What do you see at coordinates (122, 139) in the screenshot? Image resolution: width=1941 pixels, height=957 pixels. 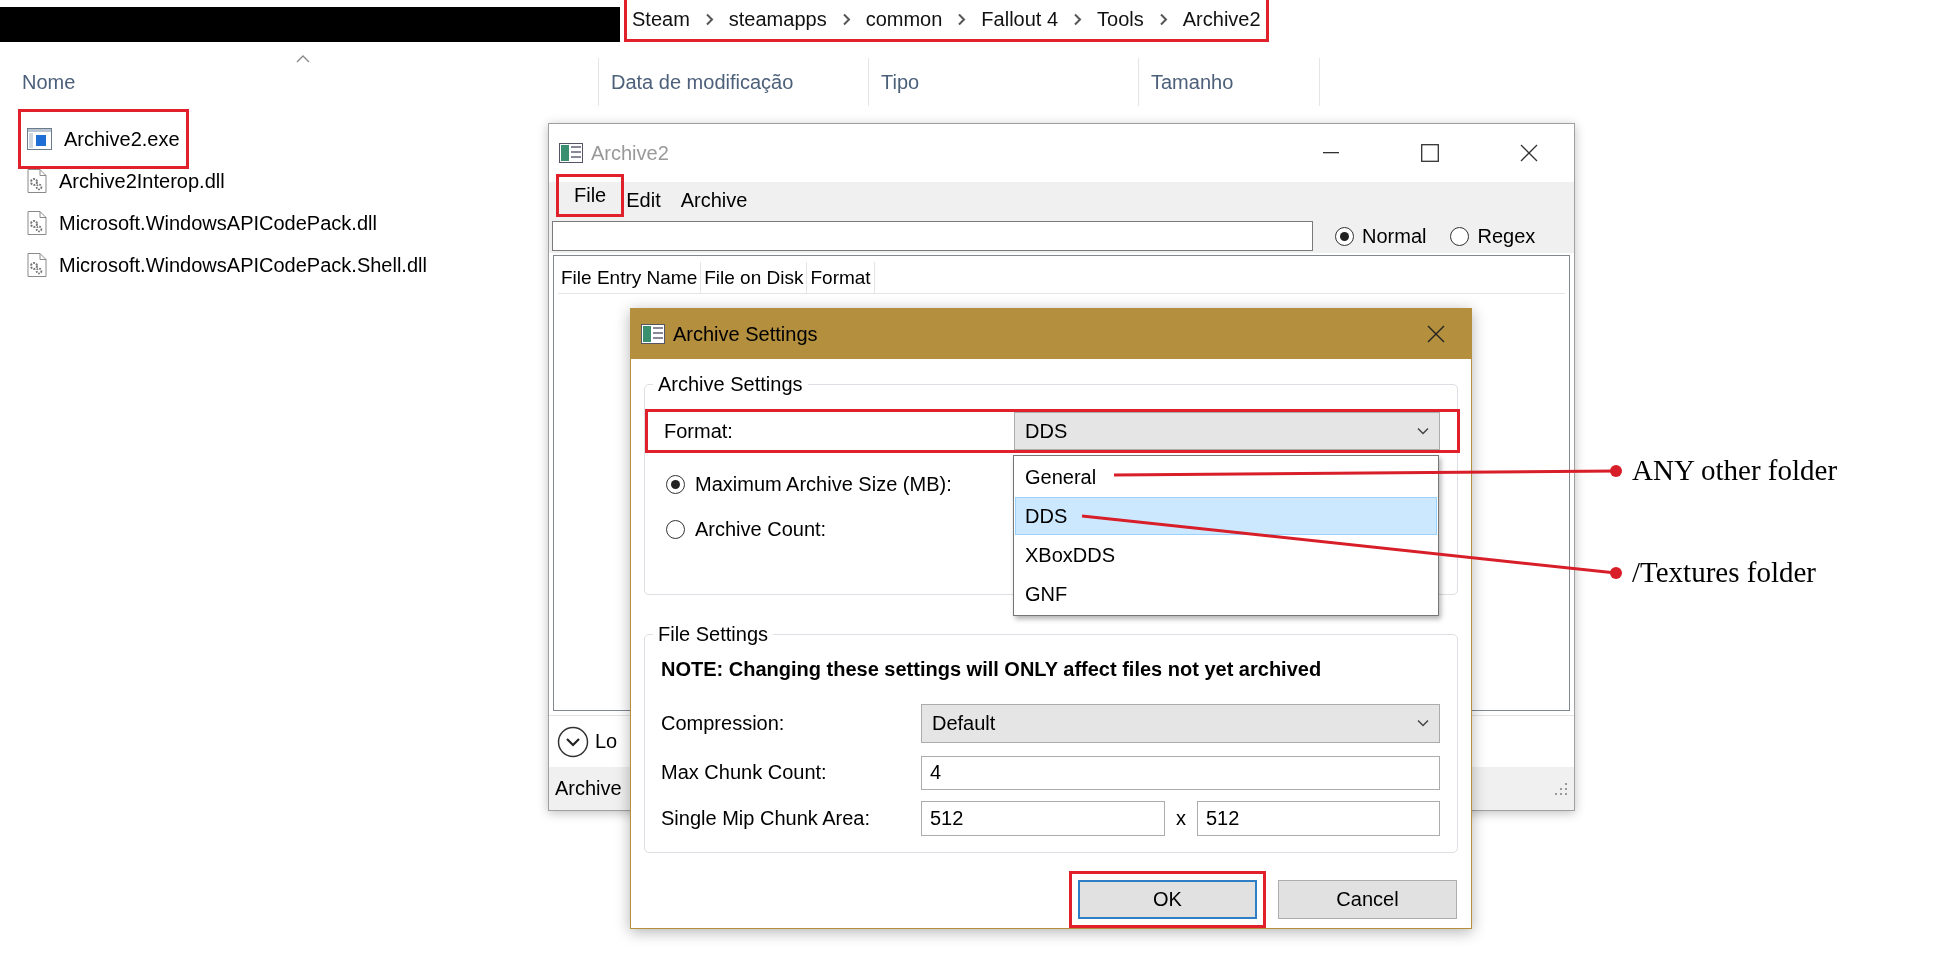 I see `file-name: Archive2.exe` at bounding box center [122, 139].